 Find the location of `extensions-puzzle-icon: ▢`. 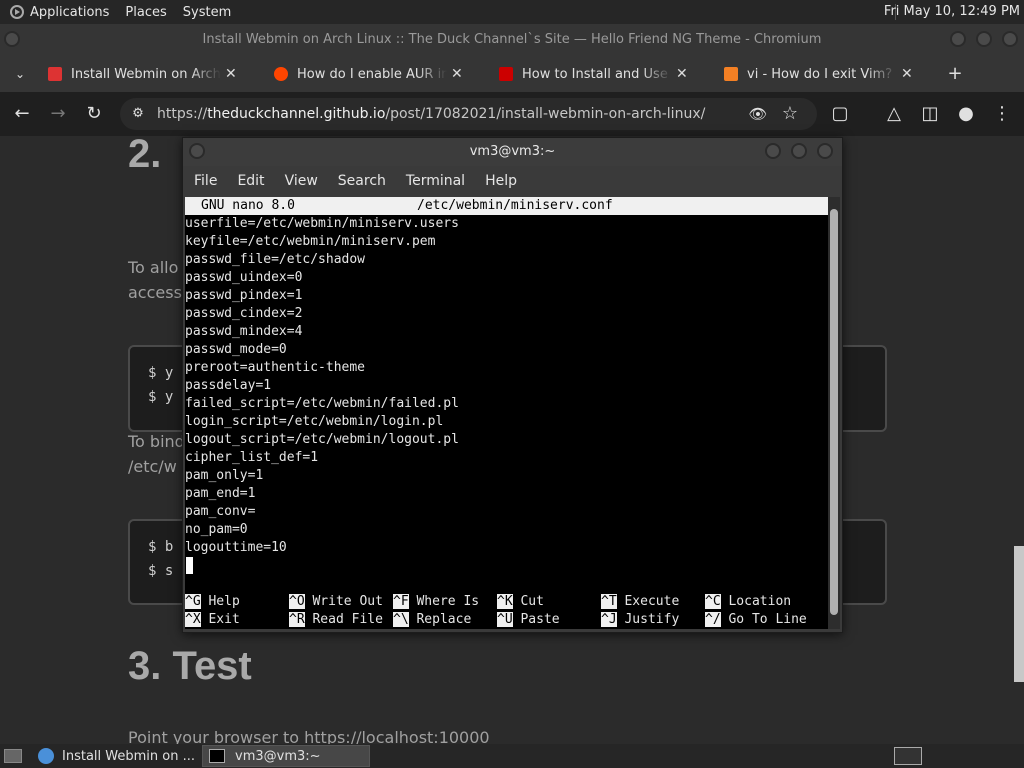

extensions-puzzle-icon: ▢ is located at coordinates (840, 114).